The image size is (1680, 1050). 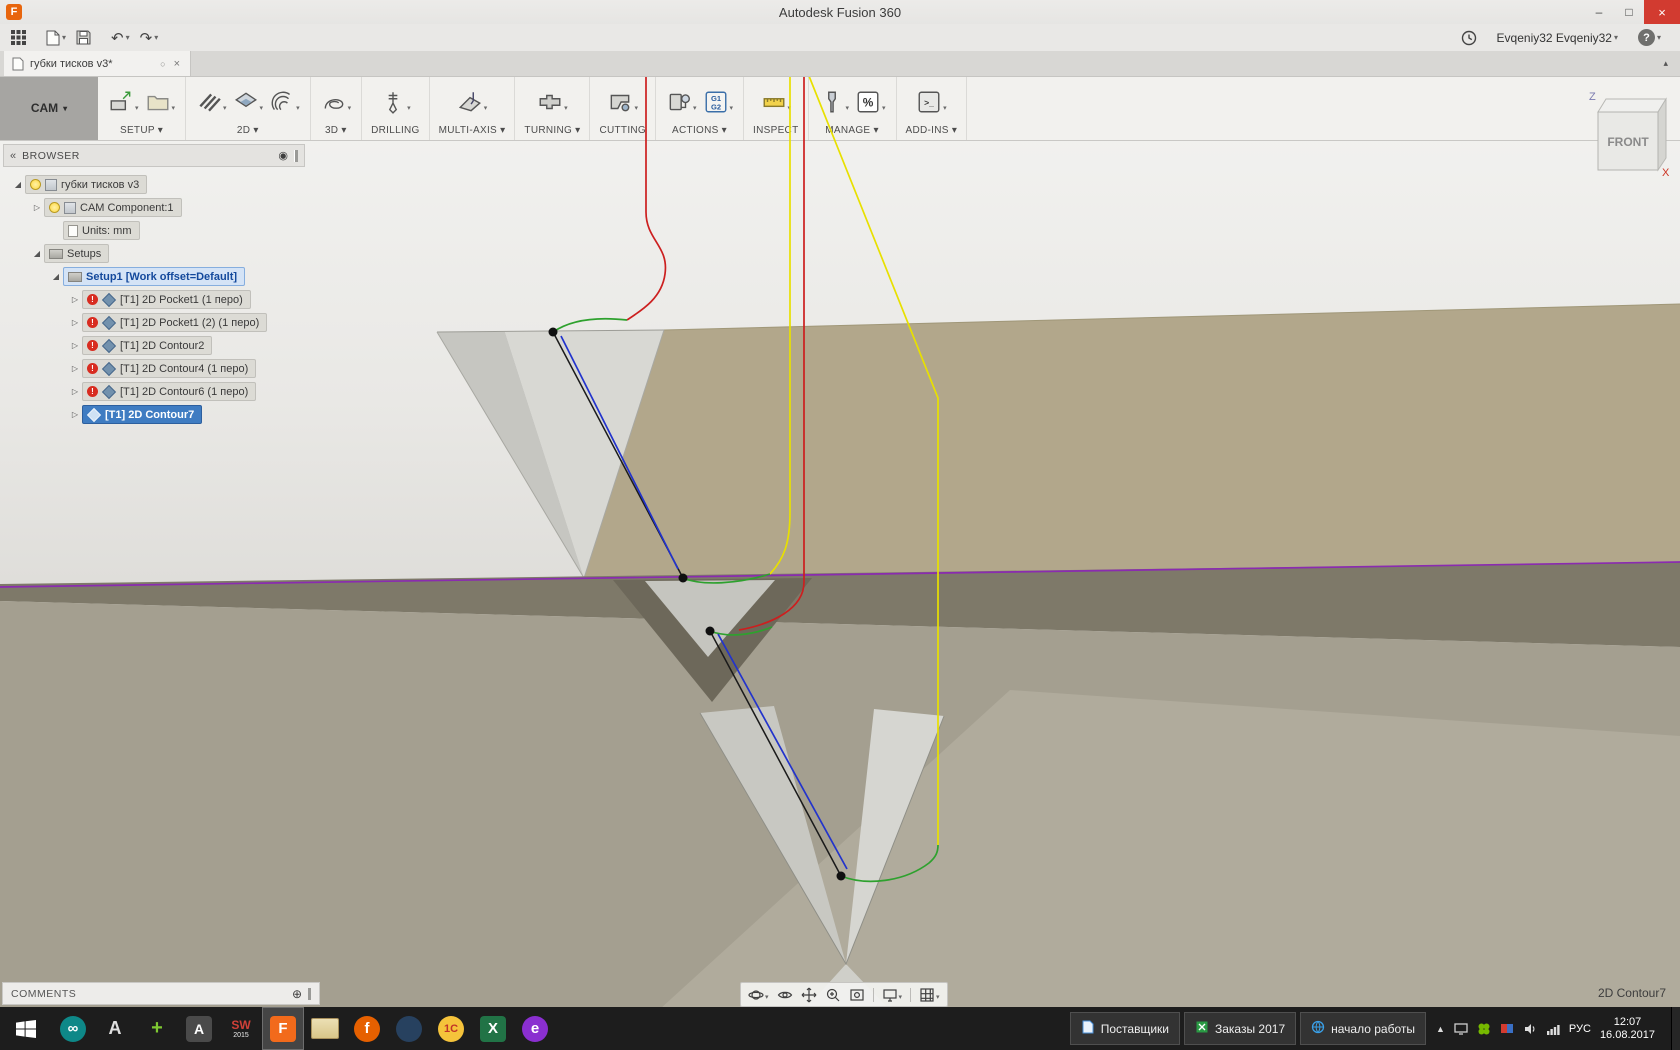 I want to click on ribbon-tool-measure-icon: ▾, so click(x=776, y=102).